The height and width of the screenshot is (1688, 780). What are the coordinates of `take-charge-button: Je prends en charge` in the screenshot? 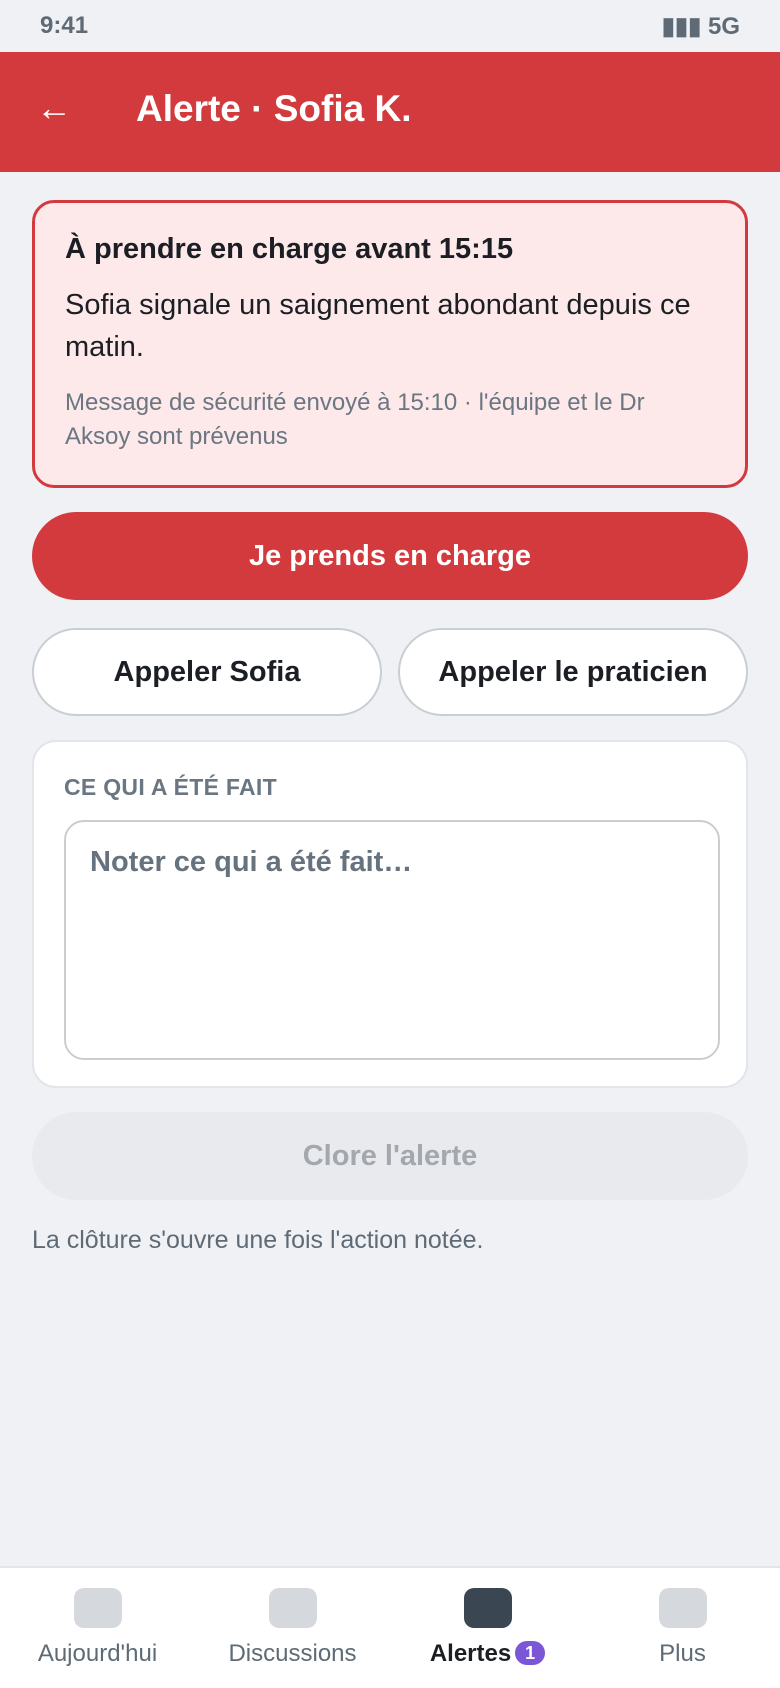 It's located at (390, 556).